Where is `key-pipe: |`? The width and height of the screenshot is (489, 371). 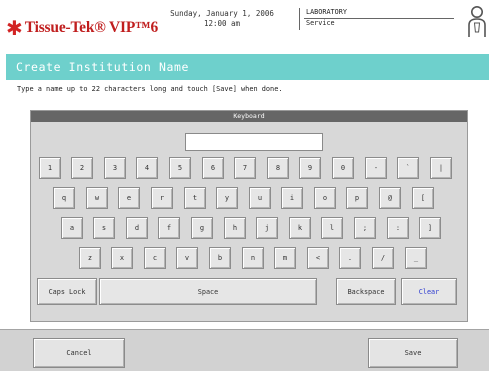
key-pipe: | is located at coordinates (441, 168).